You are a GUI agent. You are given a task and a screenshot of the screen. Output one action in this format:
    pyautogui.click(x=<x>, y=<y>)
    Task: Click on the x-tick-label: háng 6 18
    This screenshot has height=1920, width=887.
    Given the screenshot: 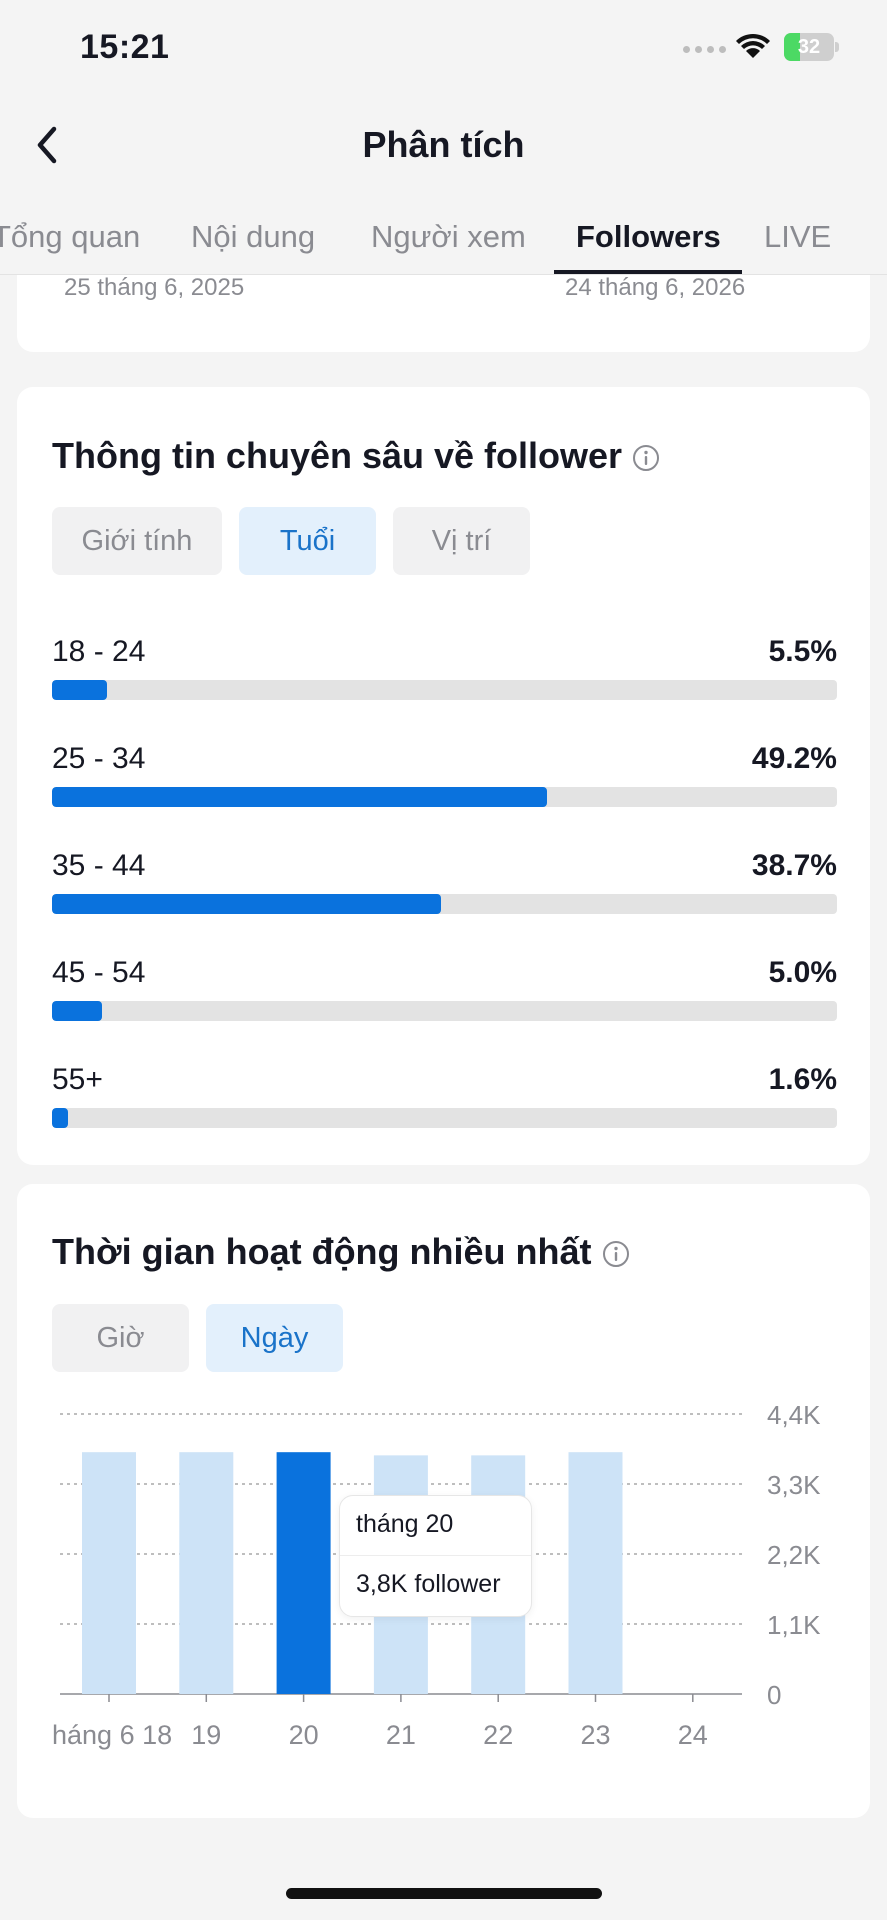 What is the action you would take?
    pyautogui.click(x=112, y=1735)
    